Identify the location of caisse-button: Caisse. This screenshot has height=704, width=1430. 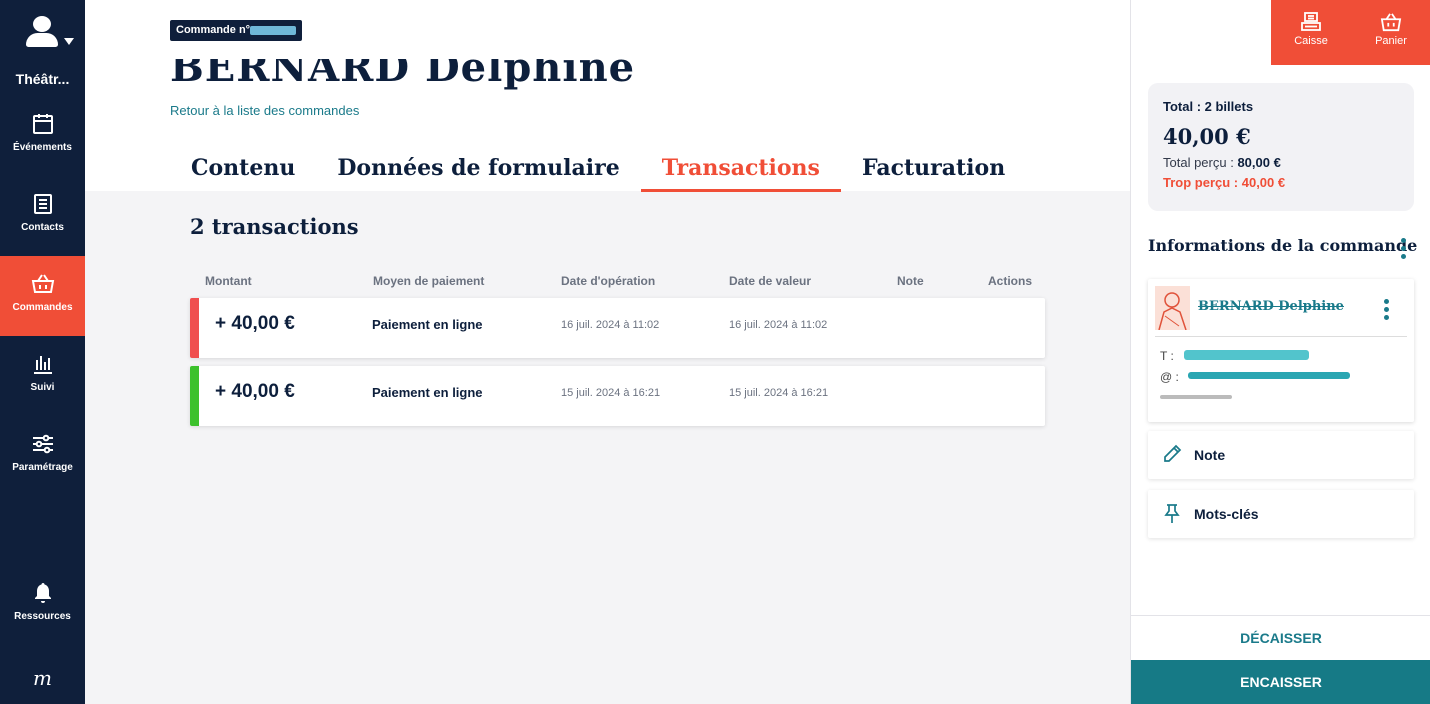
(1311, 32).